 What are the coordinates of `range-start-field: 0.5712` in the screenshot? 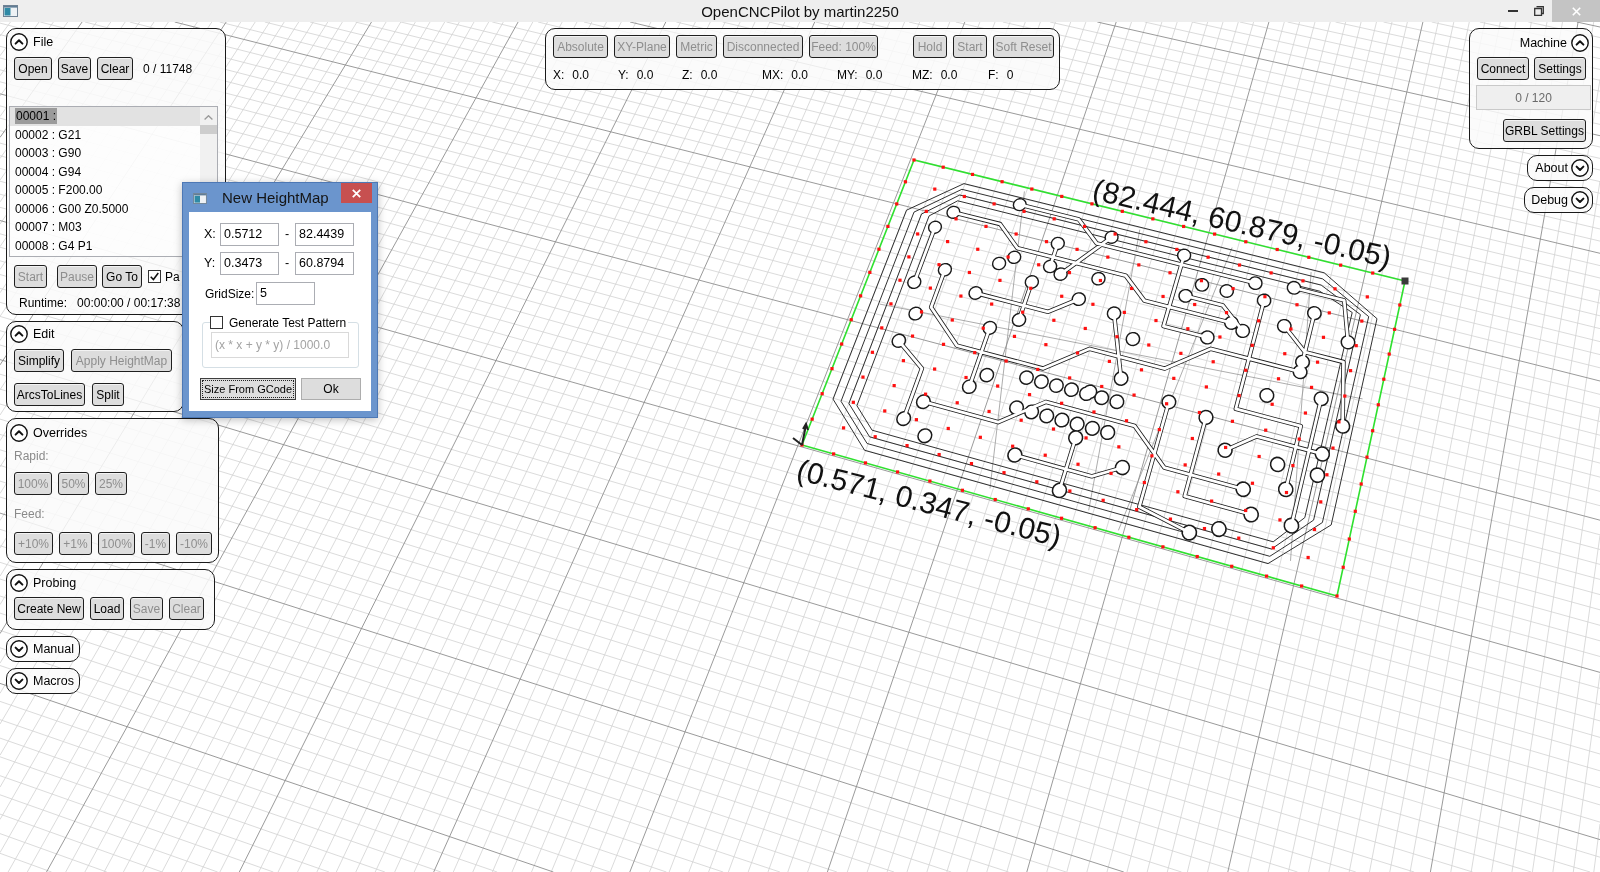 It's located at (249, 234).